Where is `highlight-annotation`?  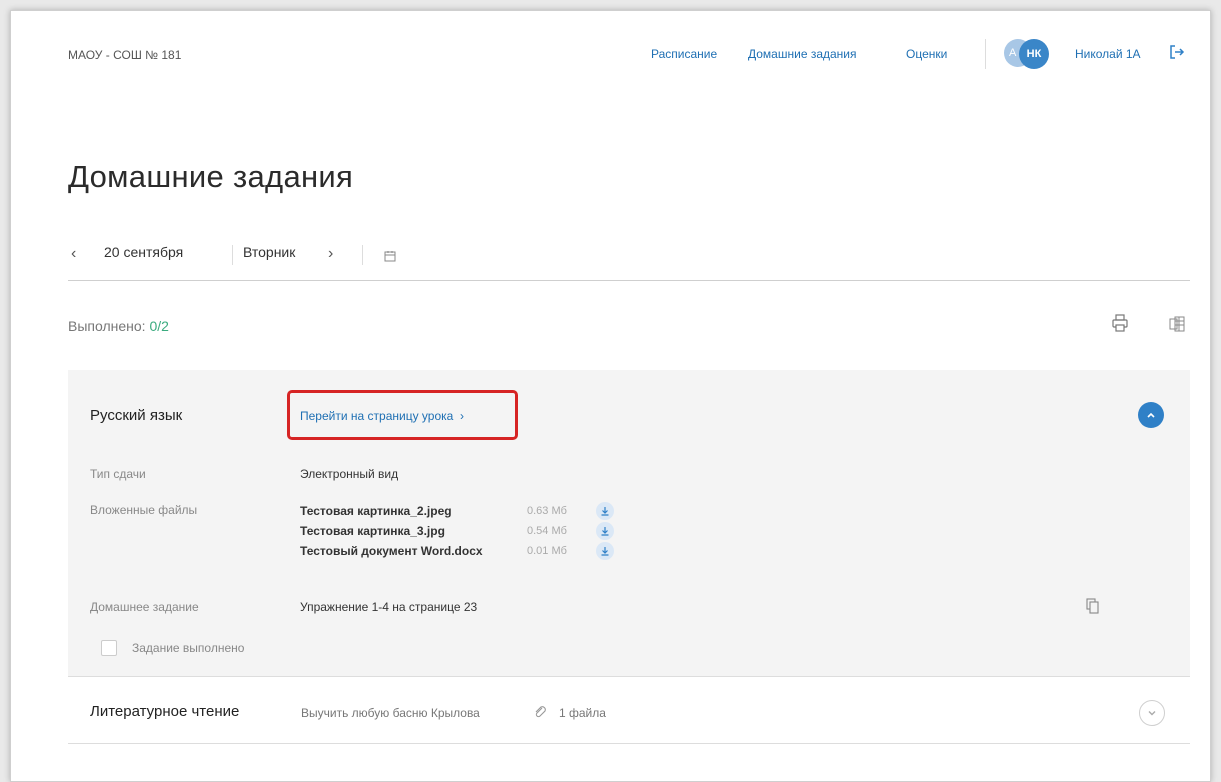
highlight-annotation is located at coordinates (402, 415).